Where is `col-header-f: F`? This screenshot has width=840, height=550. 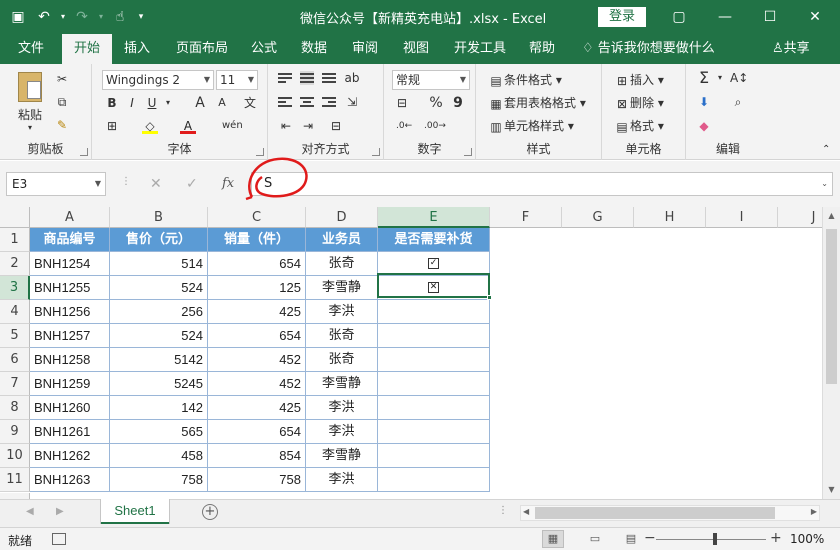
col-header-f: F is located at coordinates (526, 217).